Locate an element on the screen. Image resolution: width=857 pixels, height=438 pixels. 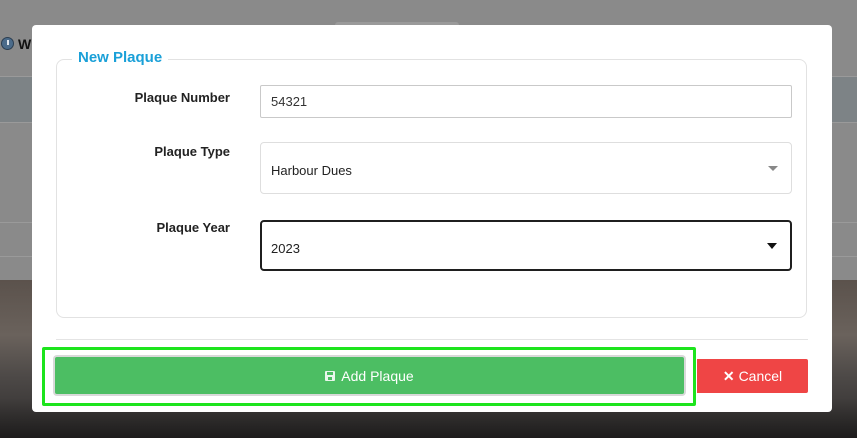
plaque-year-select: 2023 is located at coordinates (526, 245).